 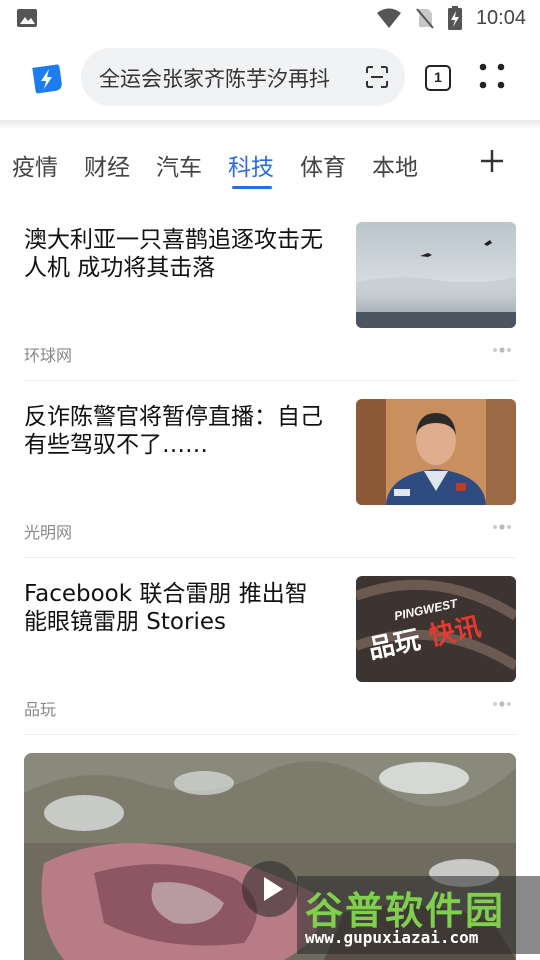 What do you see at coordinates (27, 18) in the screenshot?
I see `image-icon` at bounding box center [27, 18].